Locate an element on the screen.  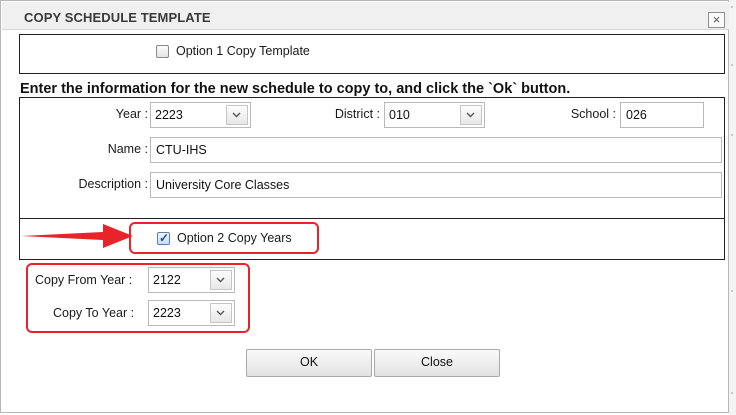
dialog-titlebar: COPY SCHEDULE TEMPLATE × is located at coordinates (365, 16).